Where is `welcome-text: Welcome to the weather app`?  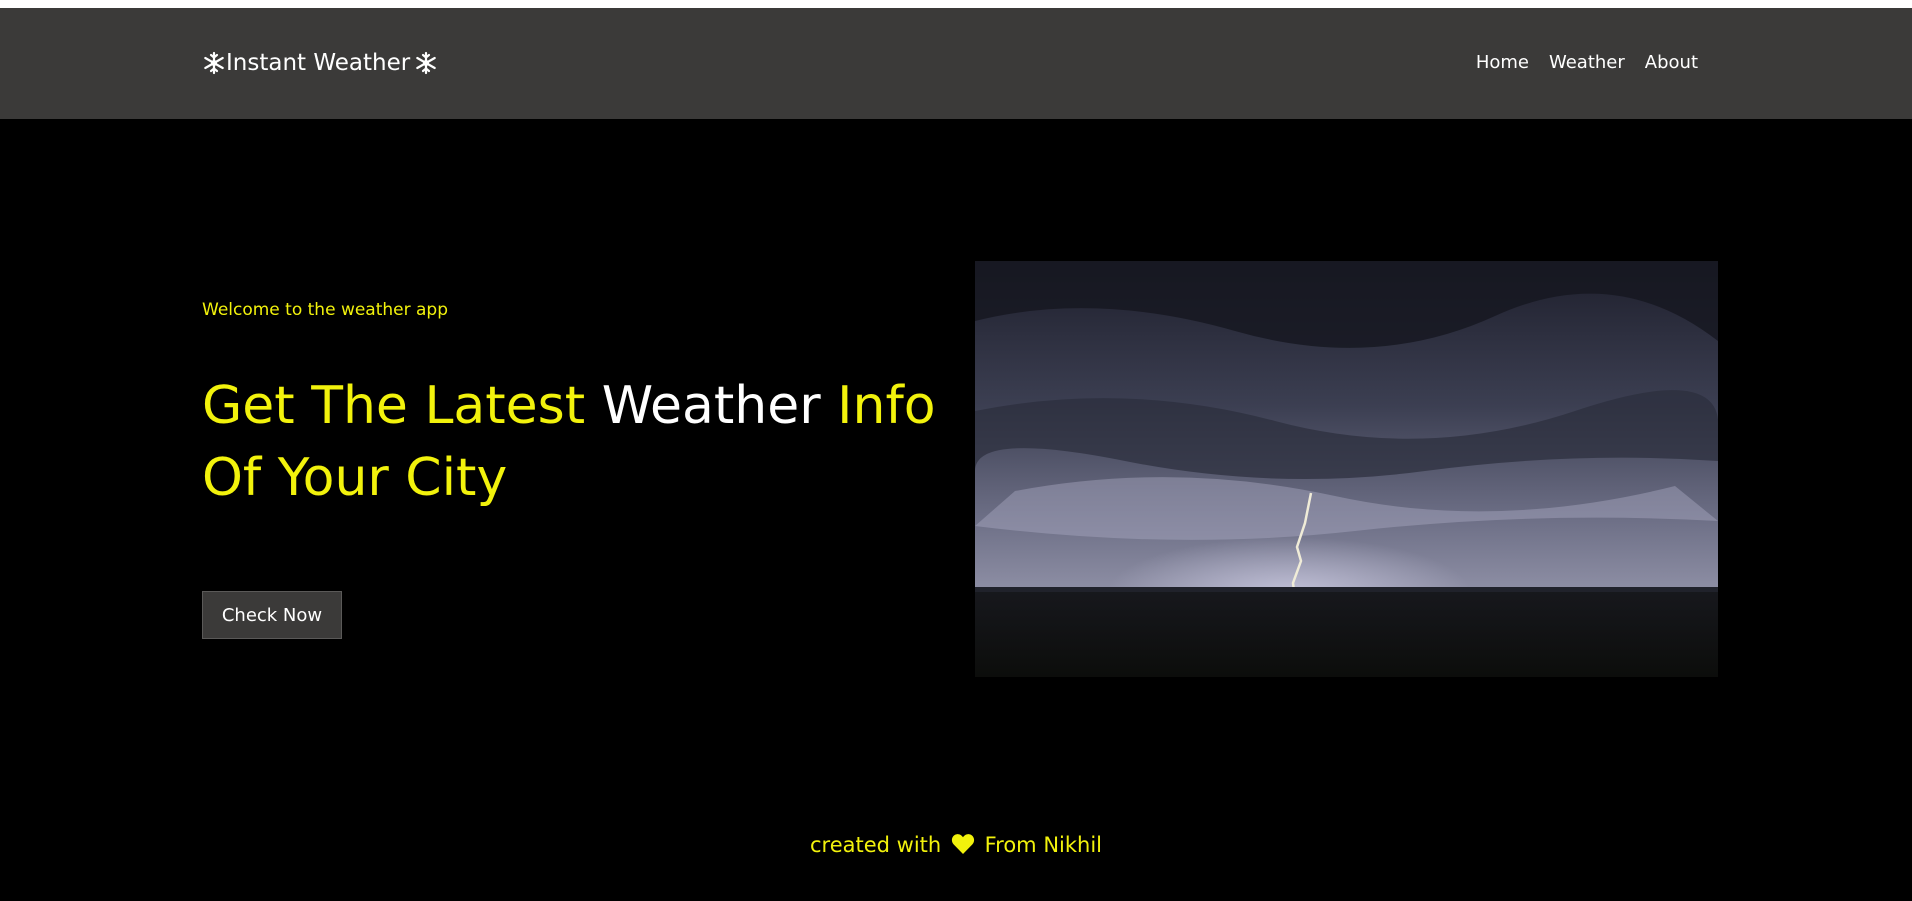 welcome-text: Welcome to the weather app is located at coordinates (325, 310).